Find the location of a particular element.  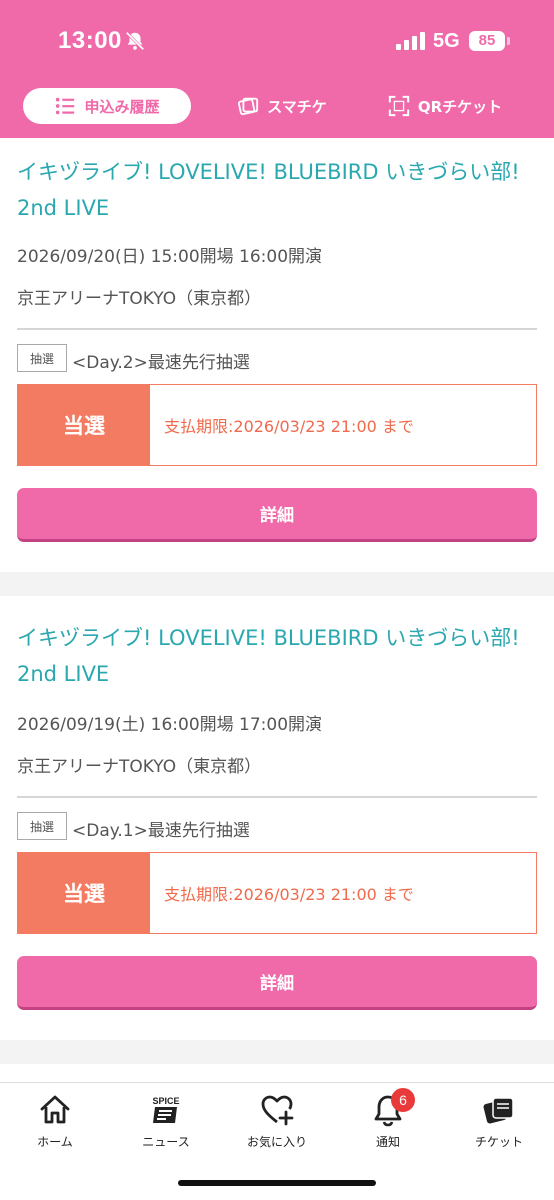

tab-label: 申込み履歴 is located at coordinates (122, 106).